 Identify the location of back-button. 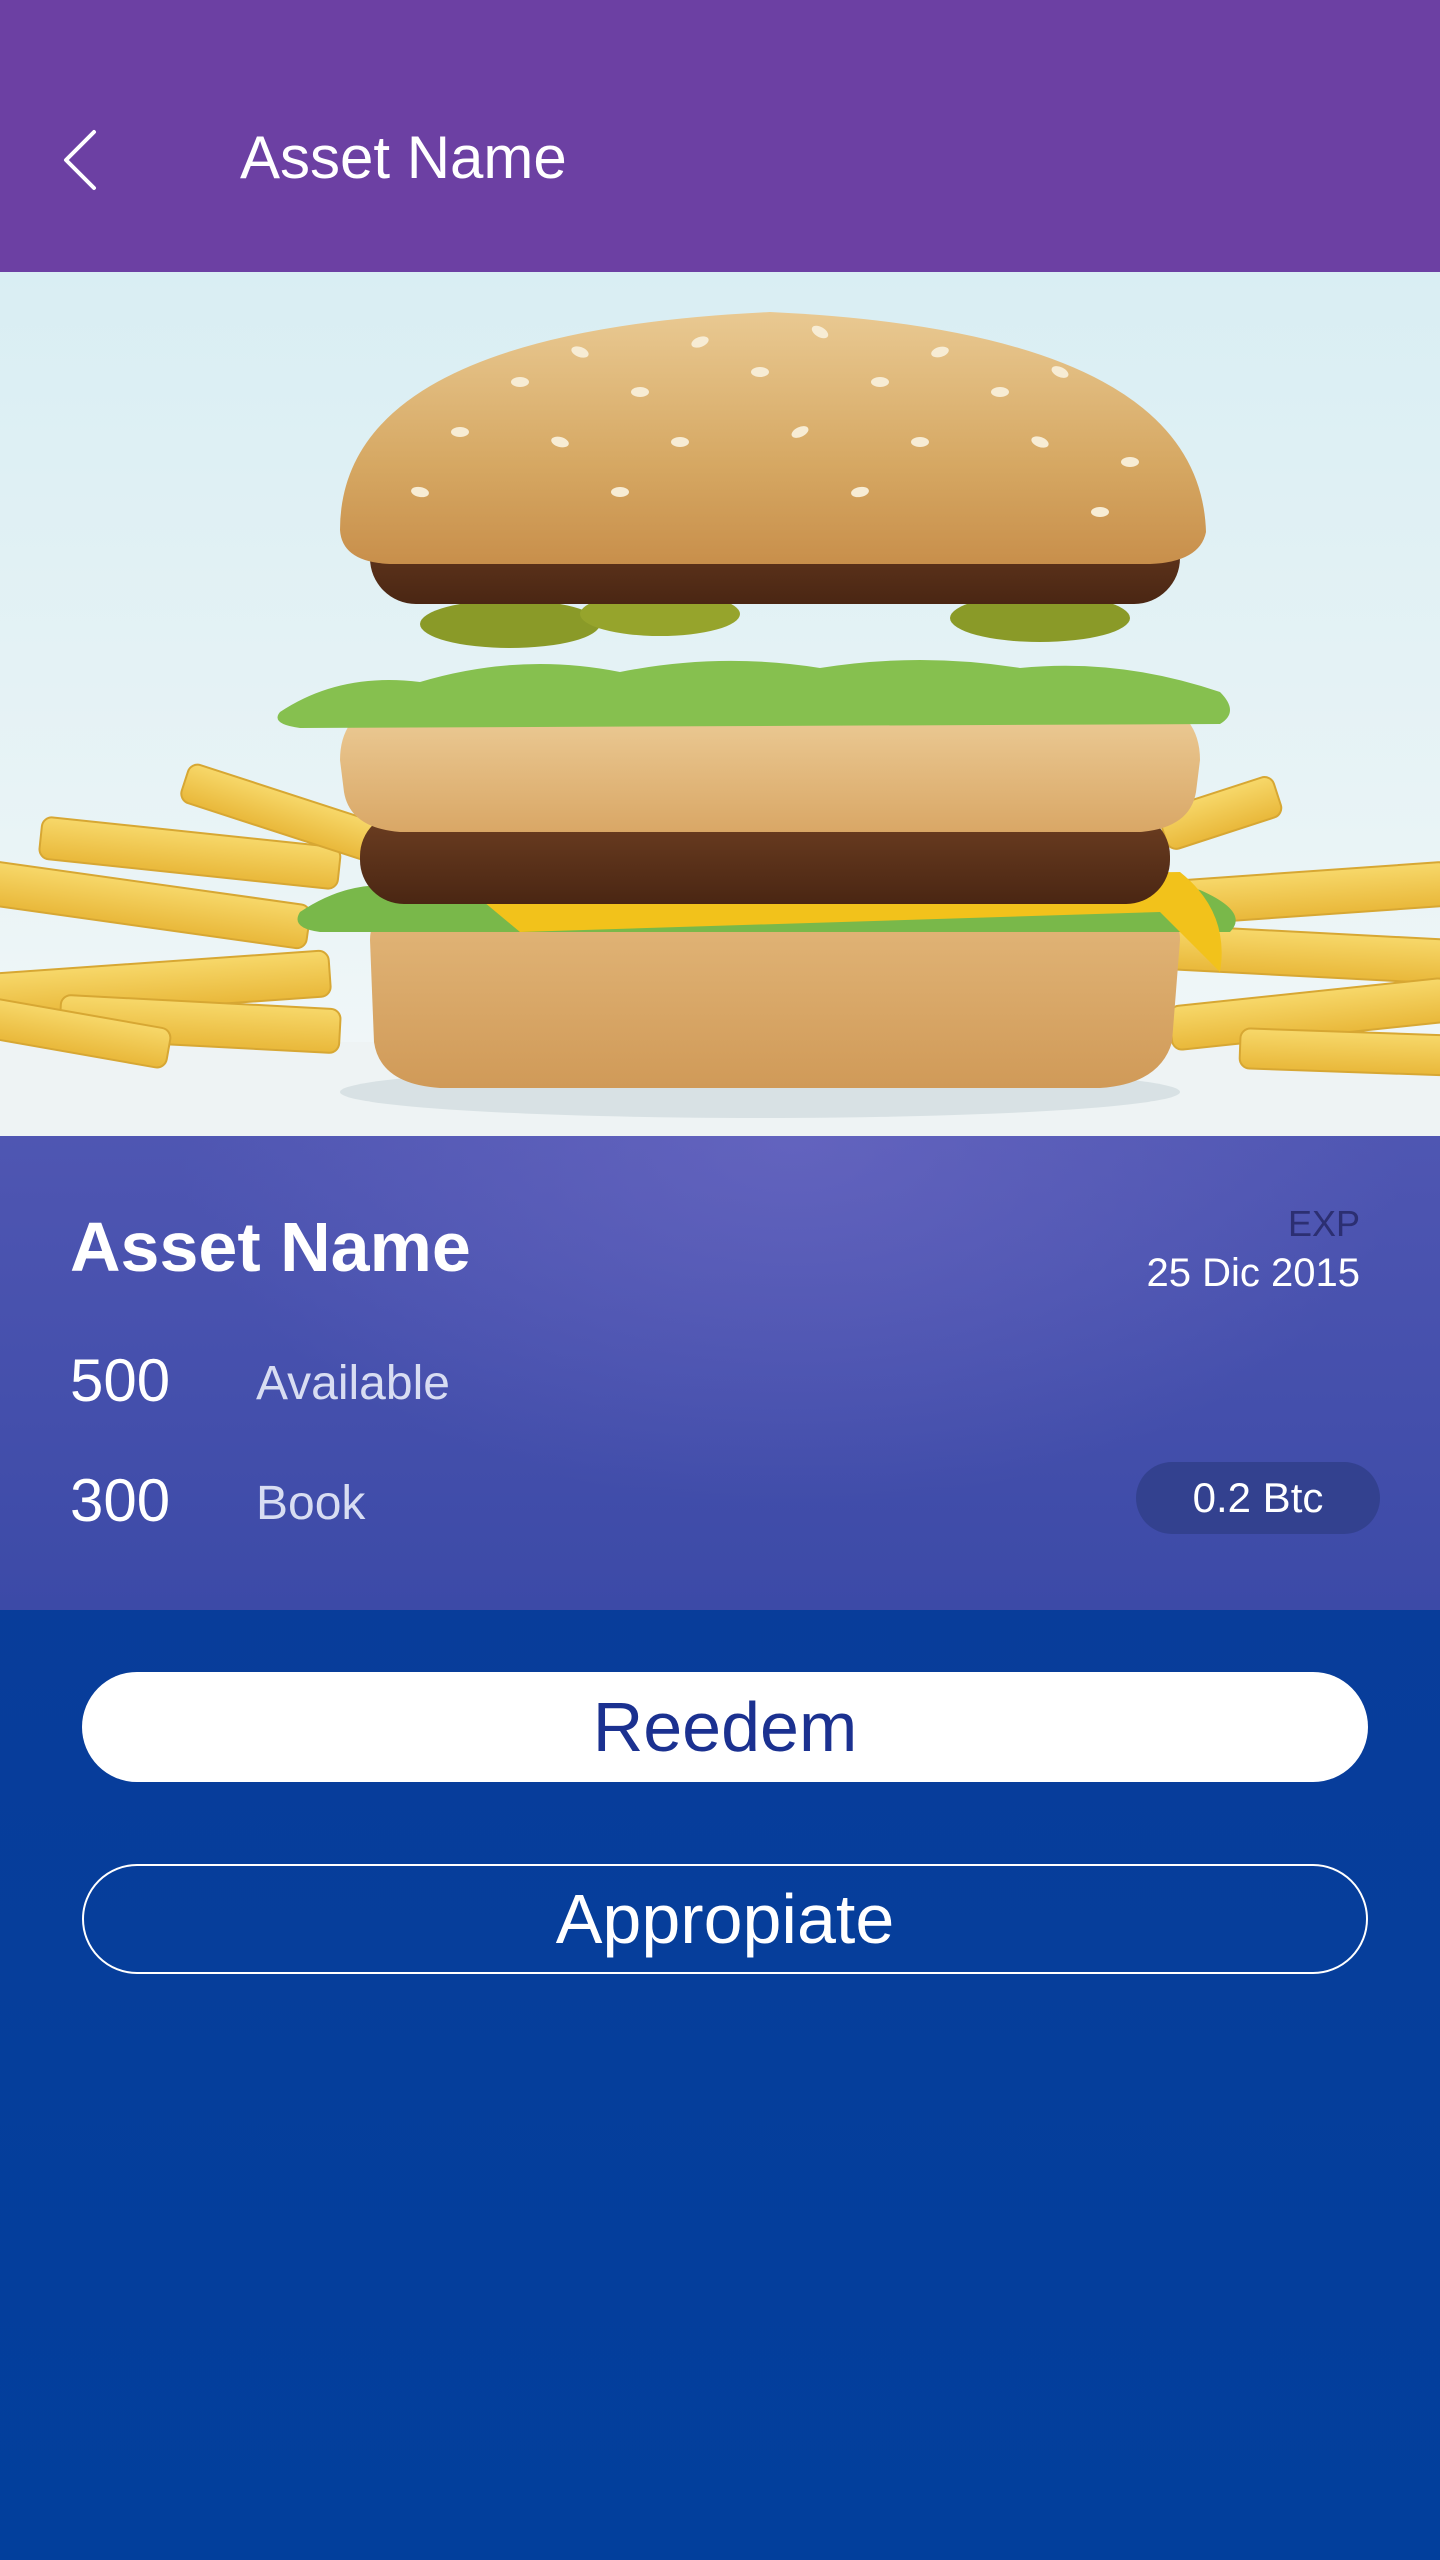
(80, 160).